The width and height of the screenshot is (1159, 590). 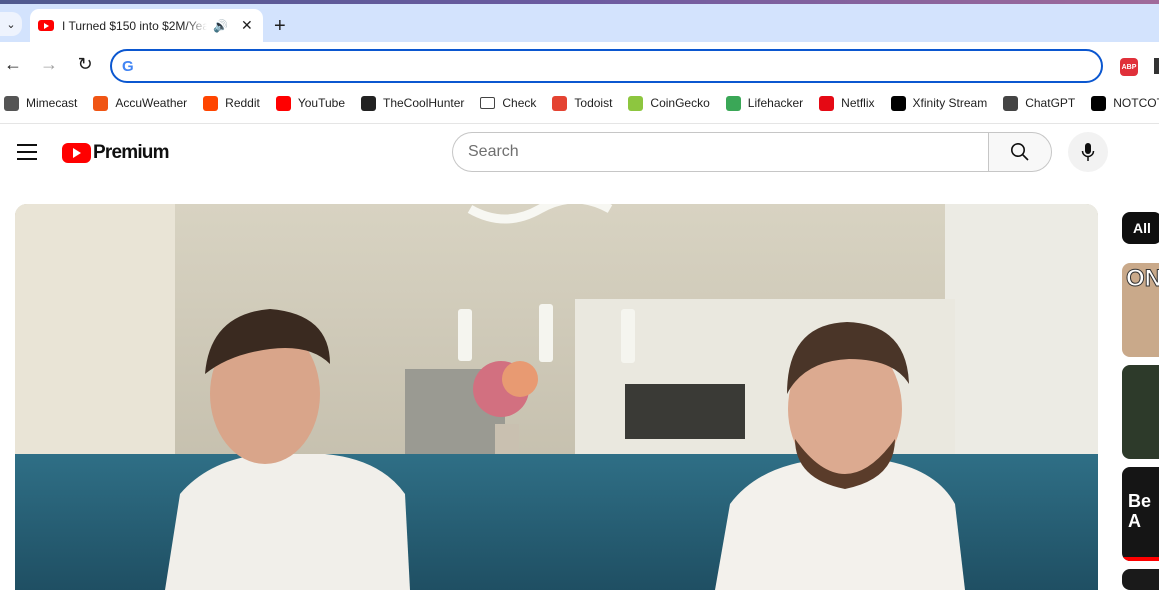 What do you see at coordinates (1140, 511) in the screenshot?
I see `thumbnail-text: Be A` at bounding box center [1140, 511].